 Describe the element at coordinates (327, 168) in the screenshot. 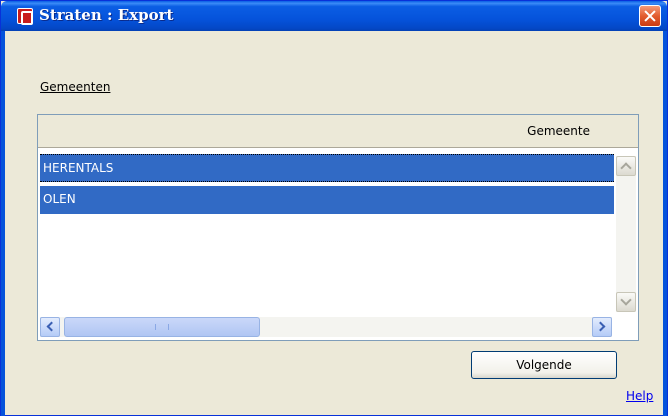

I see `table-row: HERENTALS` at that location.